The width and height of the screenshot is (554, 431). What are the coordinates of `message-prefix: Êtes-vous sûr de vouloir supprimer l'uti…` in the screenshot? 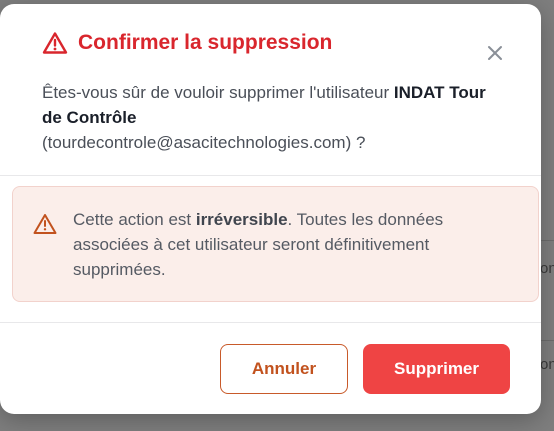 It's located at (218, 92).